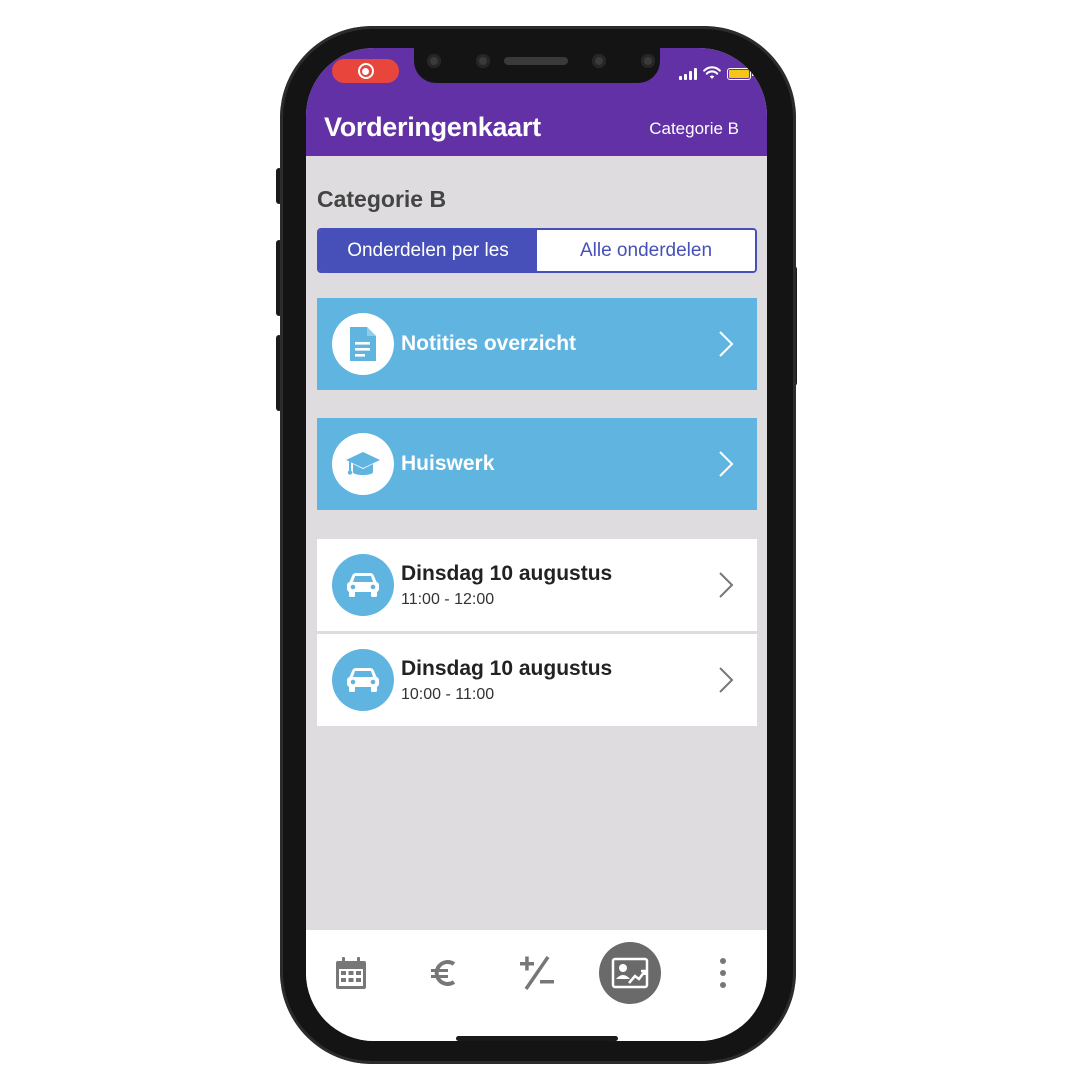  I want to click on homework-card: Huiswerk, so click(537, 464).